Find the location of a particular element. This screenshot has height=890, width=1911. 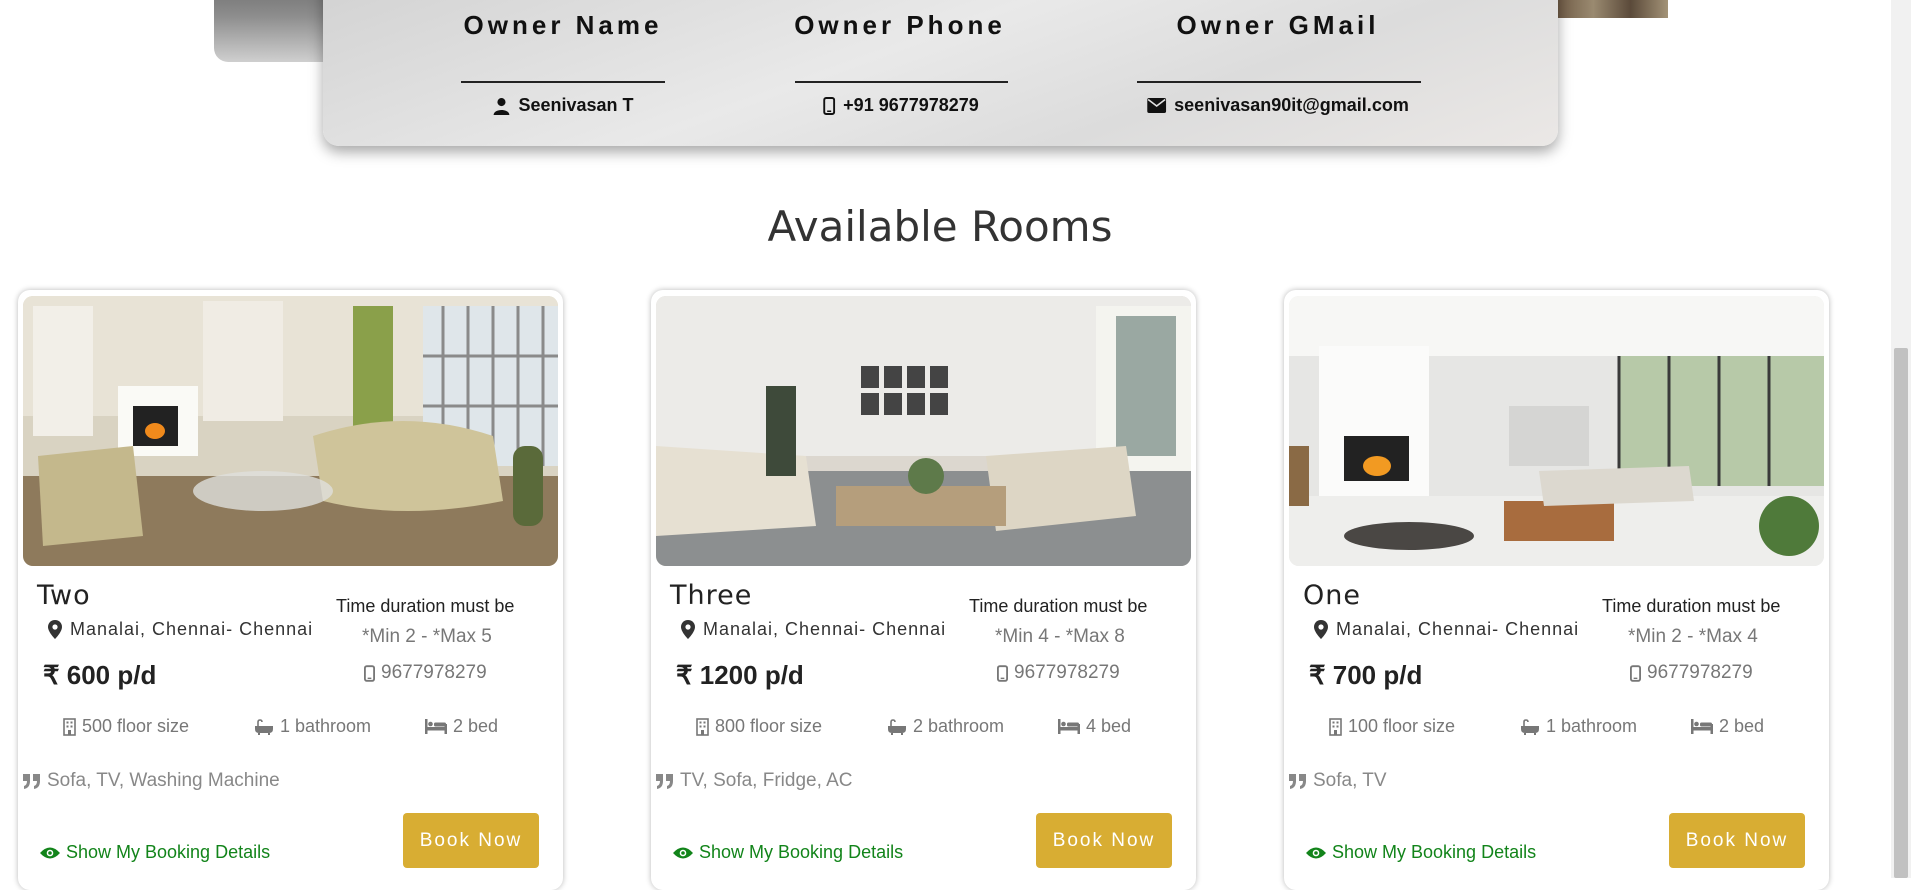

envelope-icon is located at coordinates (1157, 105).